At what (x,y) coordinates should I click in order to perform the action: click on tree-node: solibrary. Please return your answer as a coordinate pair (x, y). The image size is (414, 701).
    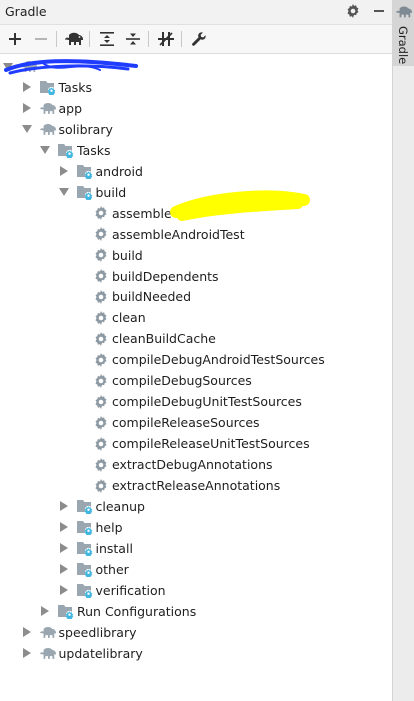
    Looking at the image, I should click on (67, 129).